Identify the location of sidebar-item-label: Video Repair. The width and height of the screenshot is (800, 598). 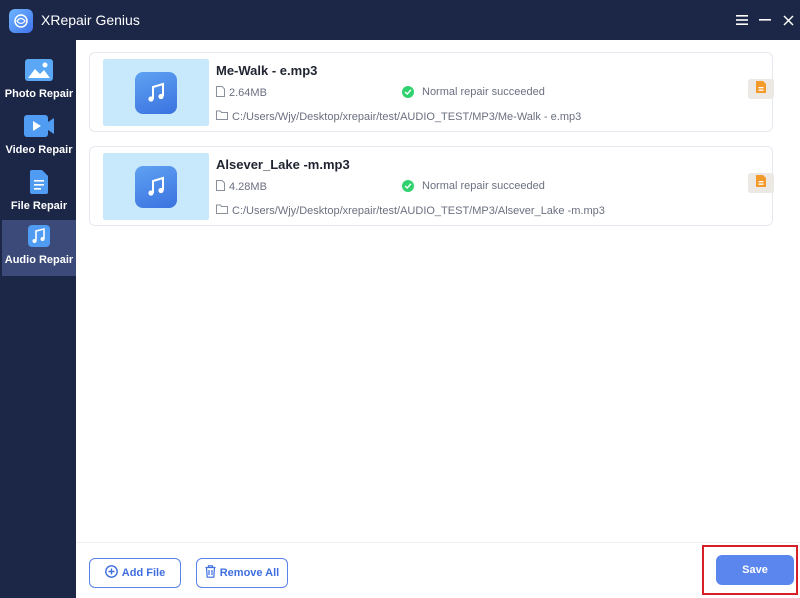
(39, 150).